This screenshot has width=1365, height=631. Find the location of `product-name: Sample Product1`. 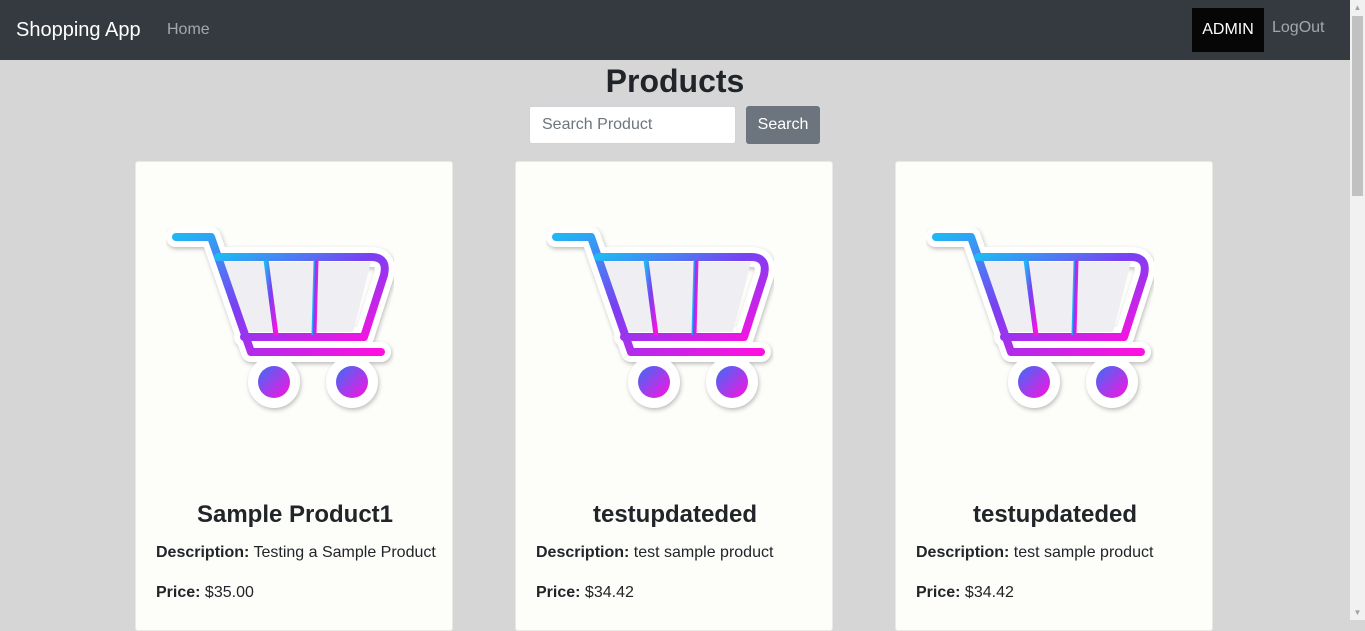

product-name: Sample Product1 is located at coordinates (295, 514).